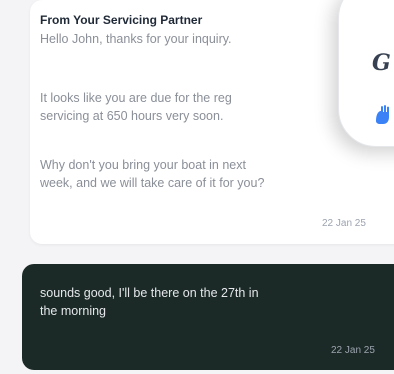 The height and width of the screenshot is (374, 394). I want to click on reply-timestamp: 22 Jan 25, so click(353, 350).